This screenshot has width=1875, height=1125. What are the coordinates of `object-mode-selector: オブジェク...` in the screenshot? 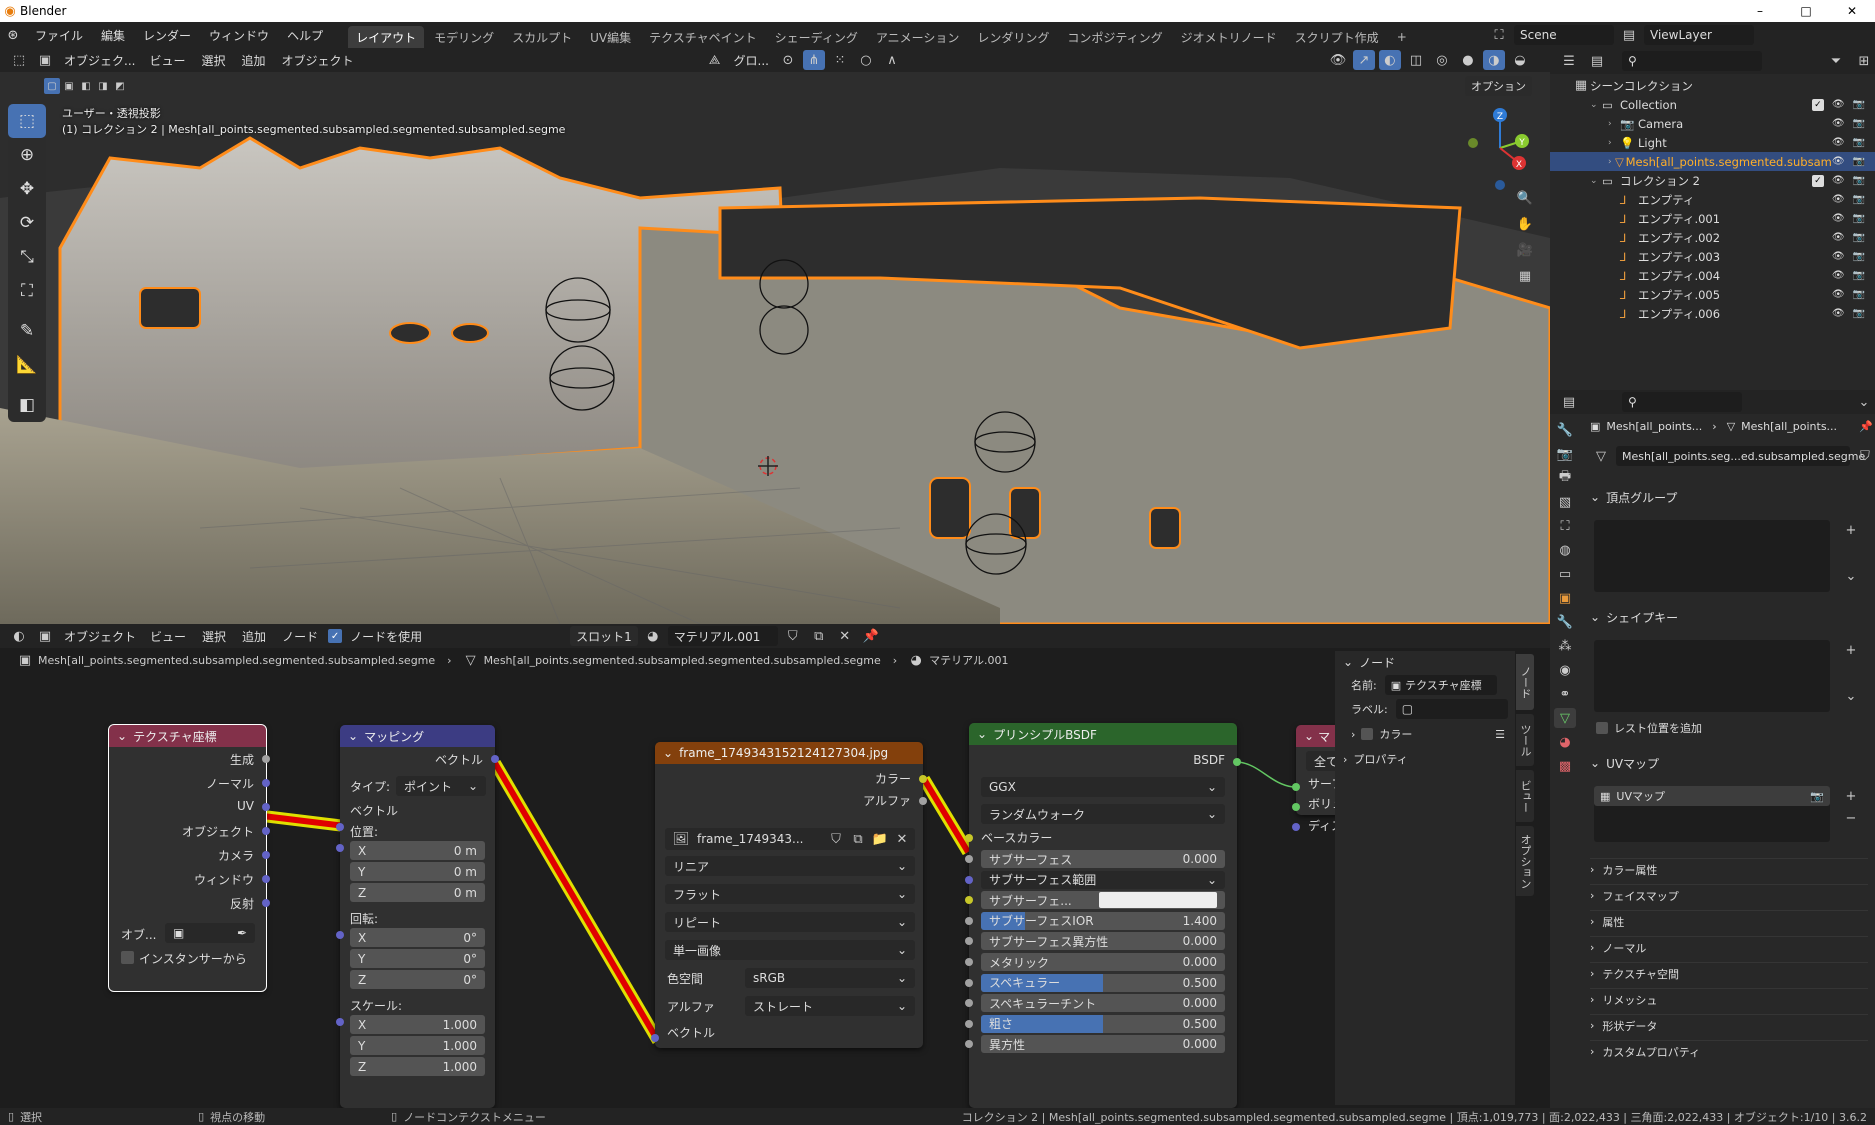 It's located at (99, 60).